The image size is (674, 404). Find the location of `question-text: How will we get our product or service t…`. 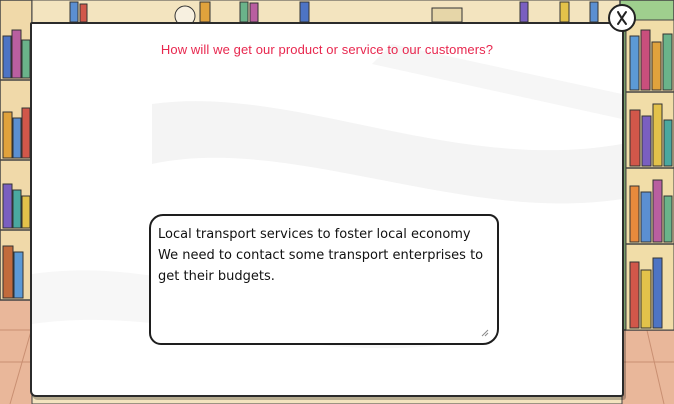

question-text: How will we get our product or service t… is located at coordinates (327, 49).